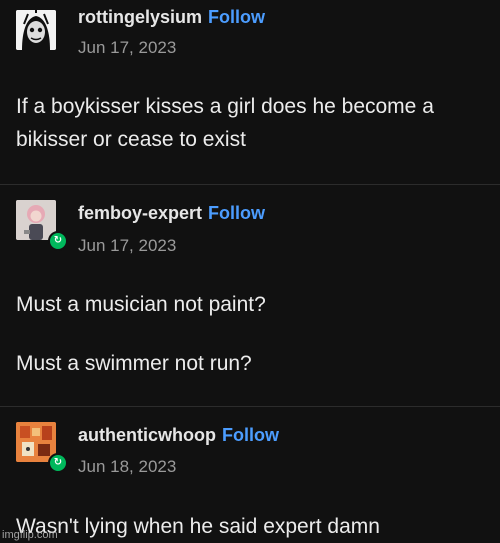  Describe the element at coordinates (140, 213) in the screenshot. I see `username: femboy-expert` at that location.